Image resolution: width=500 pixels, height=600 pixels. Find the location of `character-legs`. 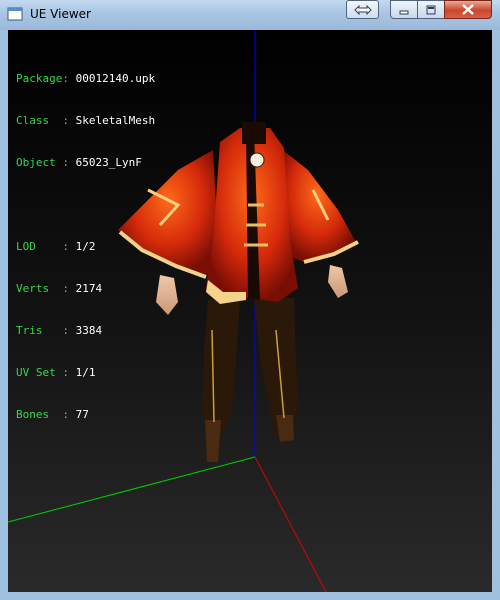

character-legs is located at coordinates (250, 380).